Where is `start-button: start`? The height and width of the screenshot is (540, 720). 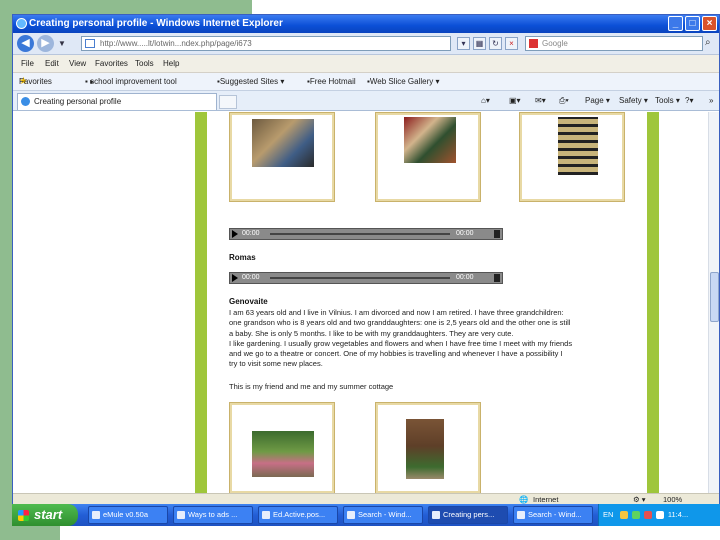
start-button: start is located at coordinates (45, 515).